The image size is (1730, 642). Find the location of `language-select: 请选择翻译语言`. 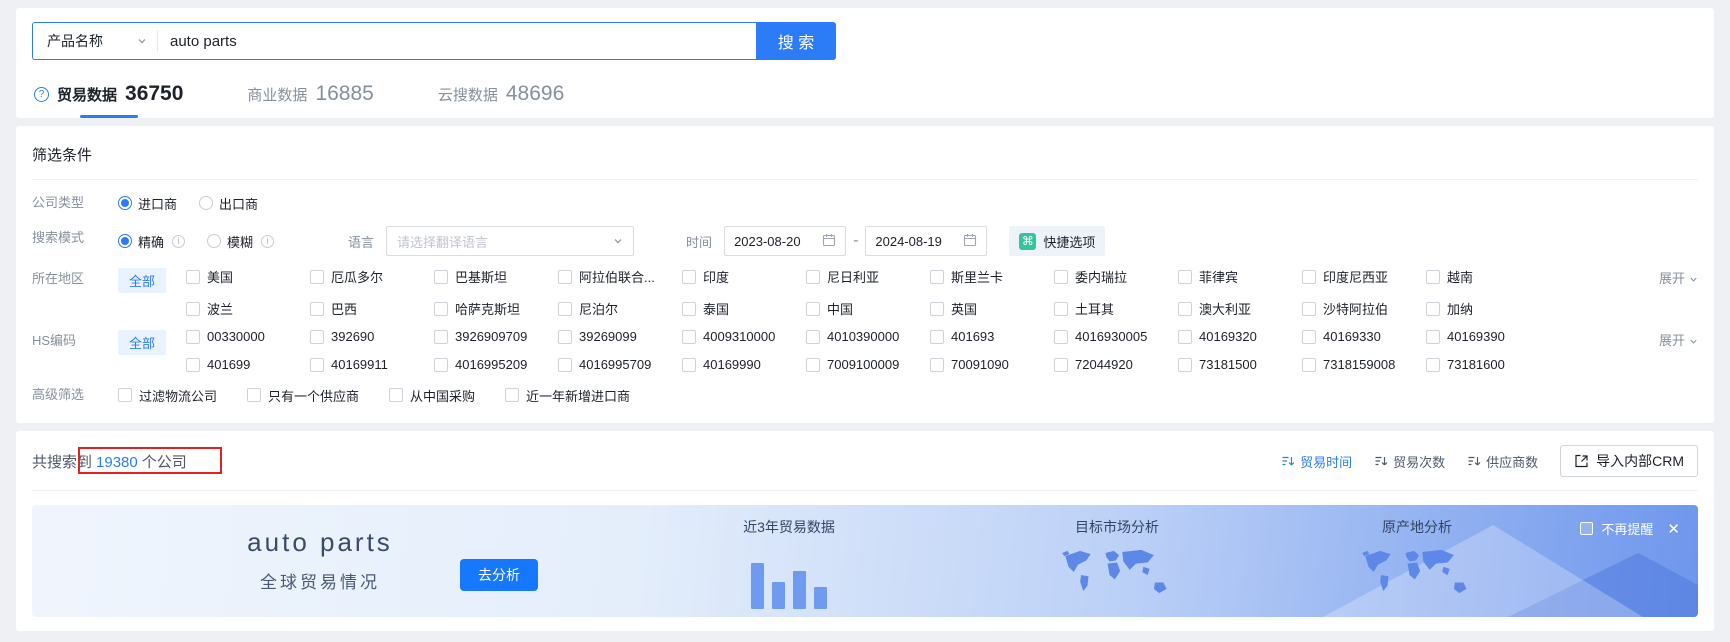

language-select: 请选择翻译语言 is located at coordinates (510, 241).